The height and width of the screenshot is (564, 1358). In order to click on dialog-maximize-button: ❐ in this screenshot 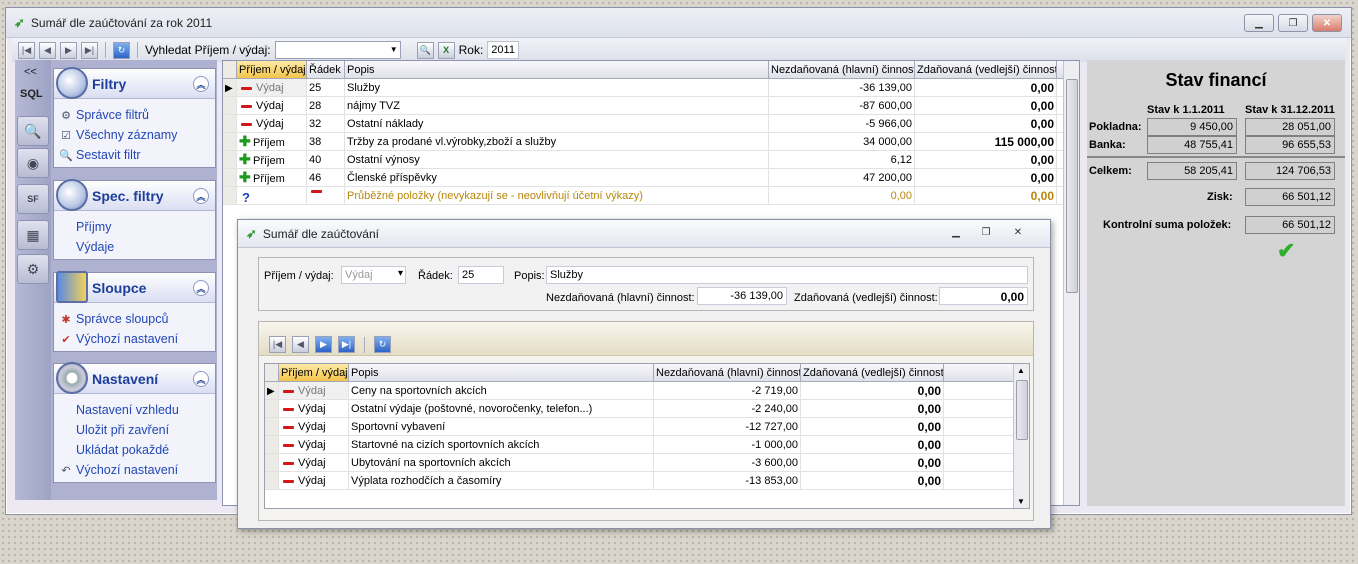, I will do `click(986, 232)`.